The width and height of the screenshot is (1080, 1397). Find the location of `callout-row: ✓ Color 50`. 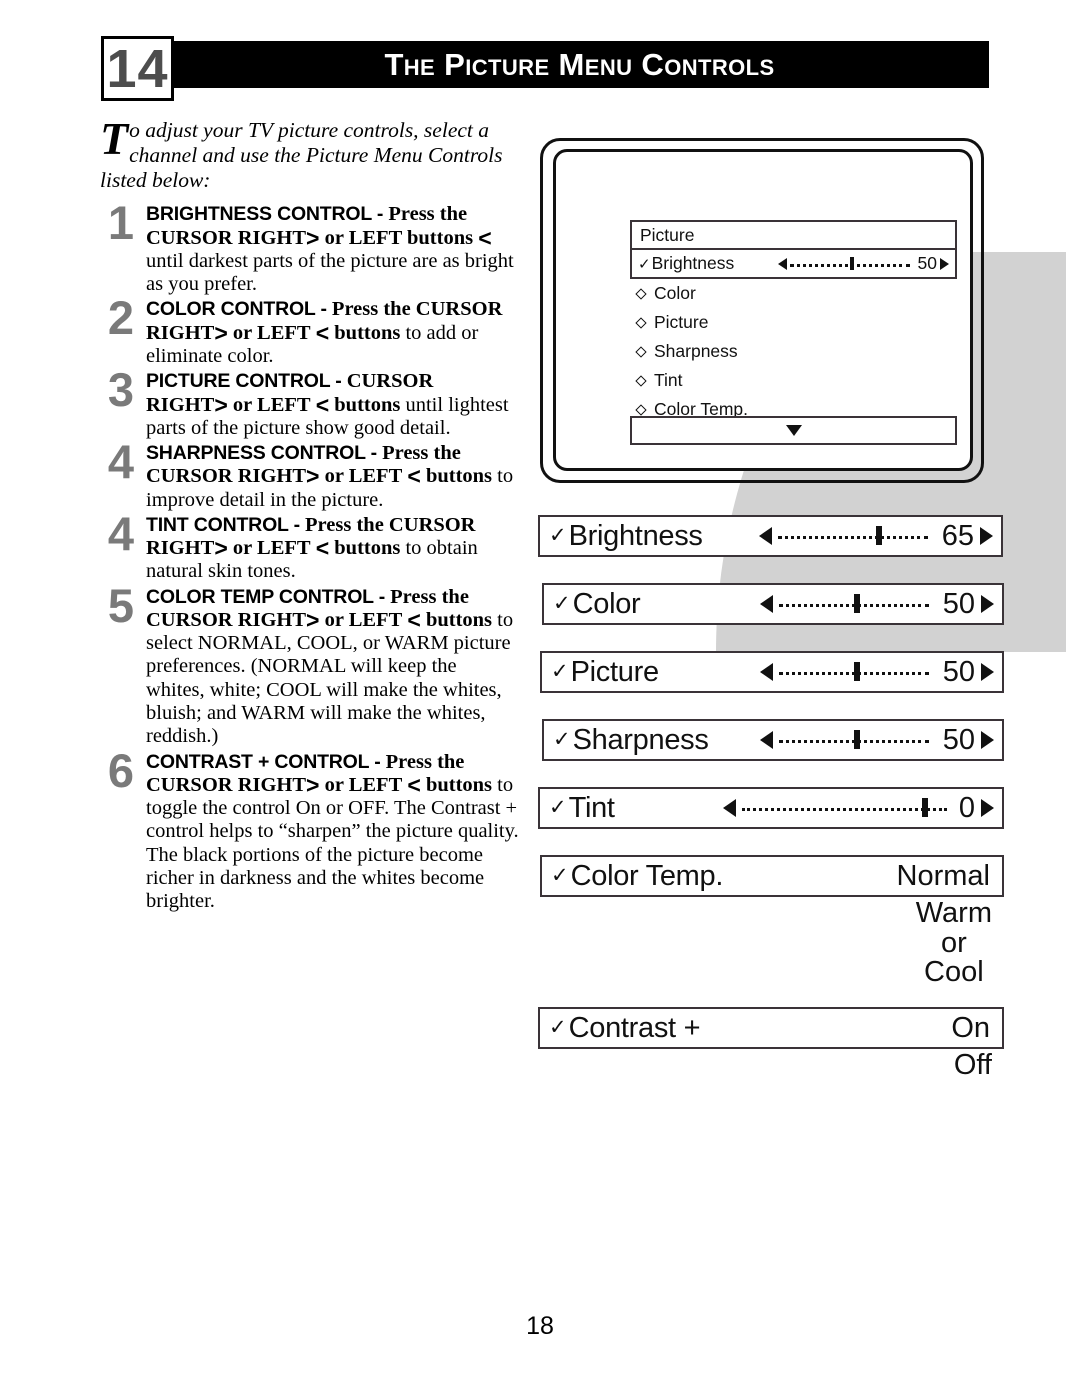

callout-row: ✓ Color 50 is located at coordinates (773, 604).